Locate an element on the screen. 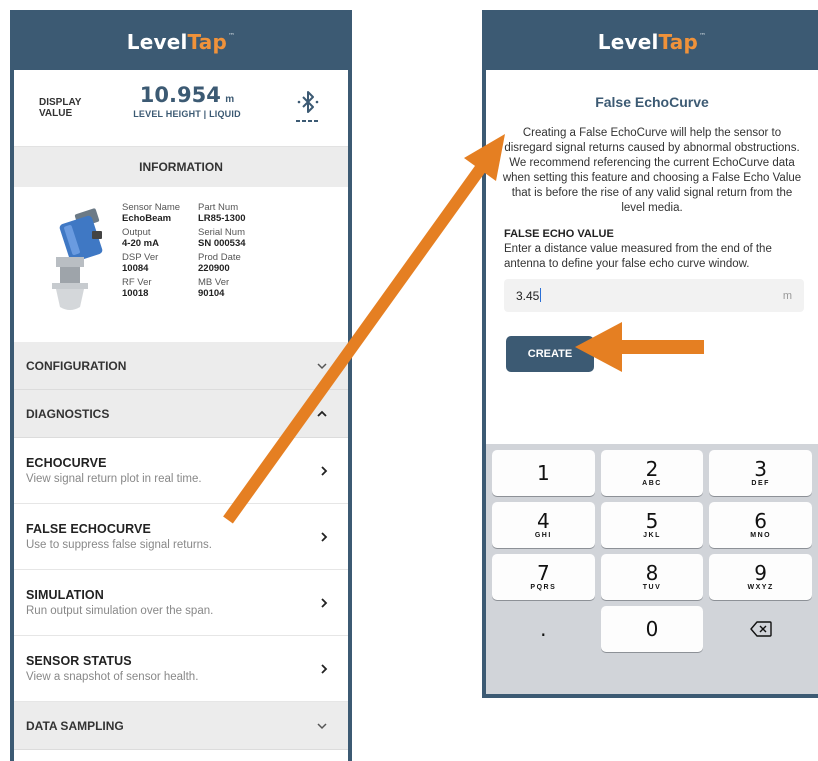  key-1: 1 is located at coordinates (543, 473).